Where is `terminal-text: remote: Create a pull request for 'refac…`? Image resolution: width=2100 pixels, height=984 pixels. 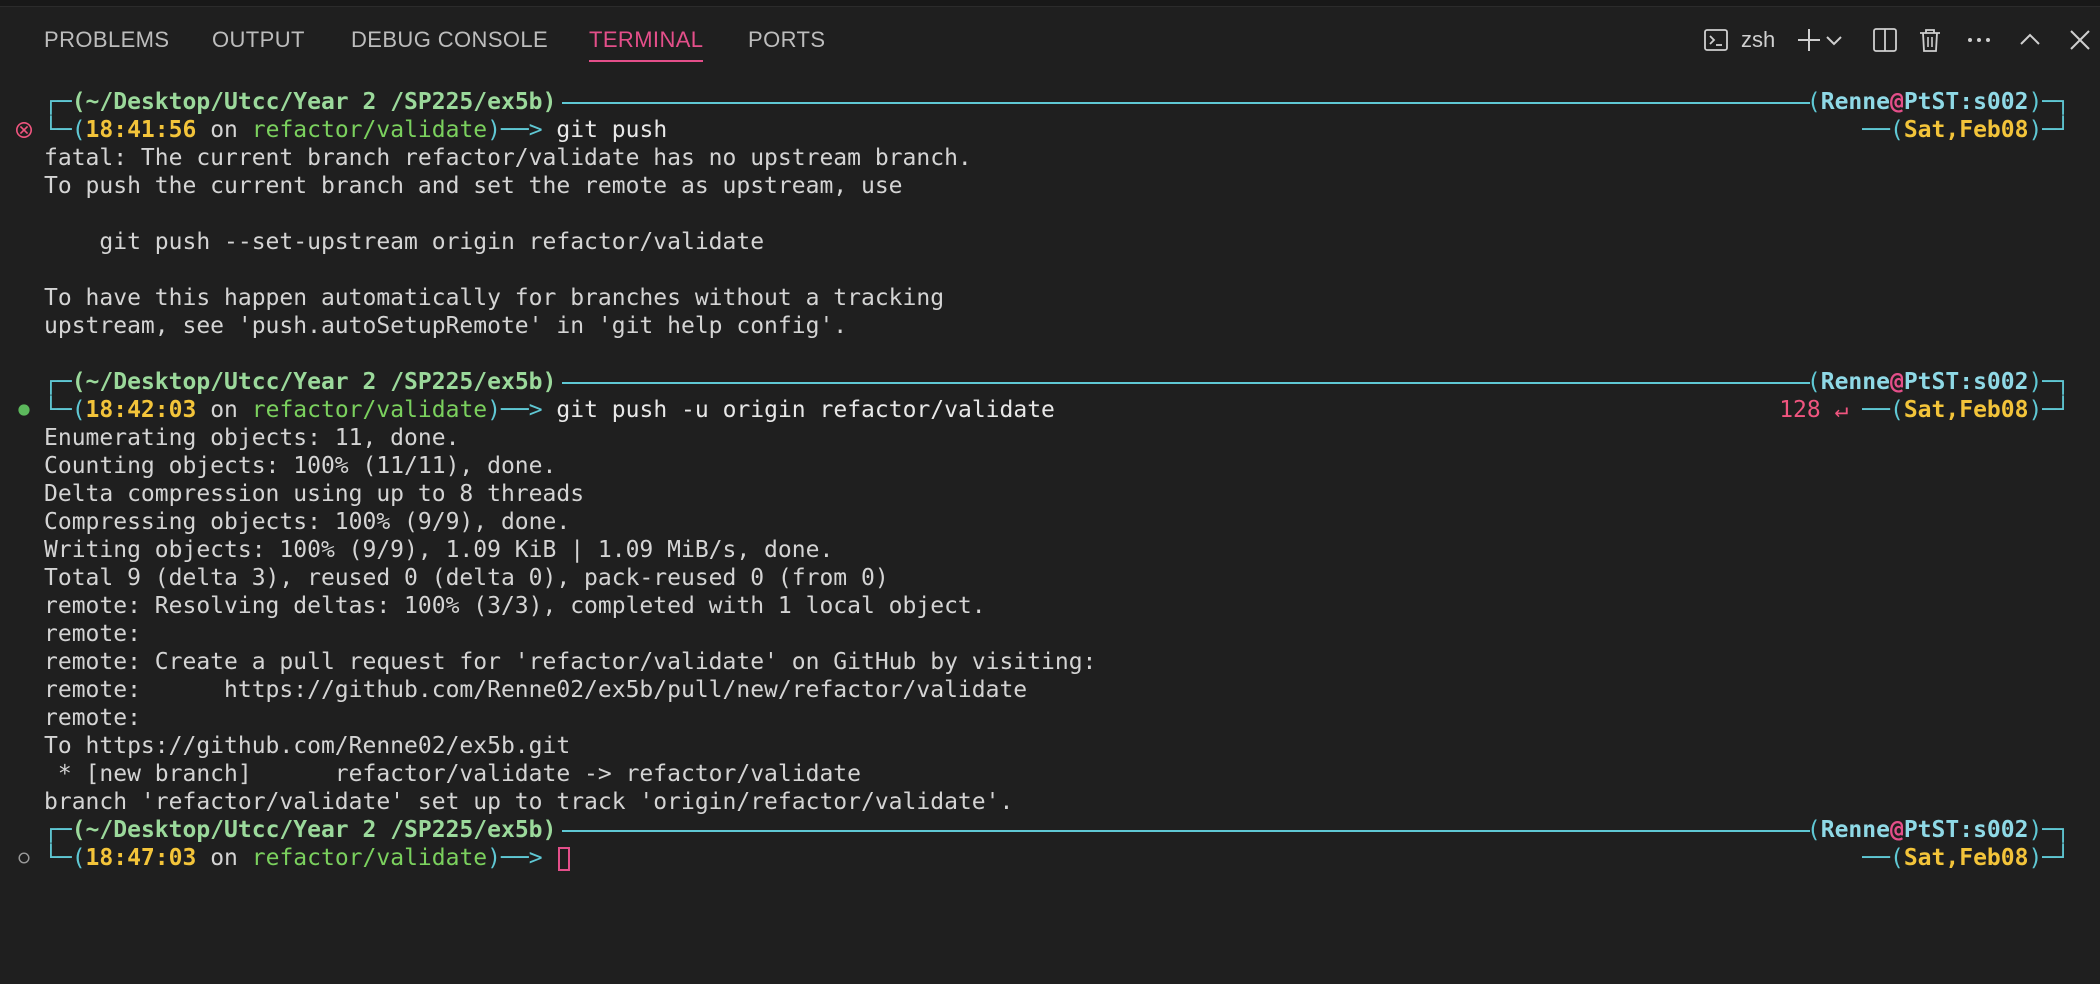 terminal-text: remote: Create a pull request for 'refac… is located at coordinates (570, 662).